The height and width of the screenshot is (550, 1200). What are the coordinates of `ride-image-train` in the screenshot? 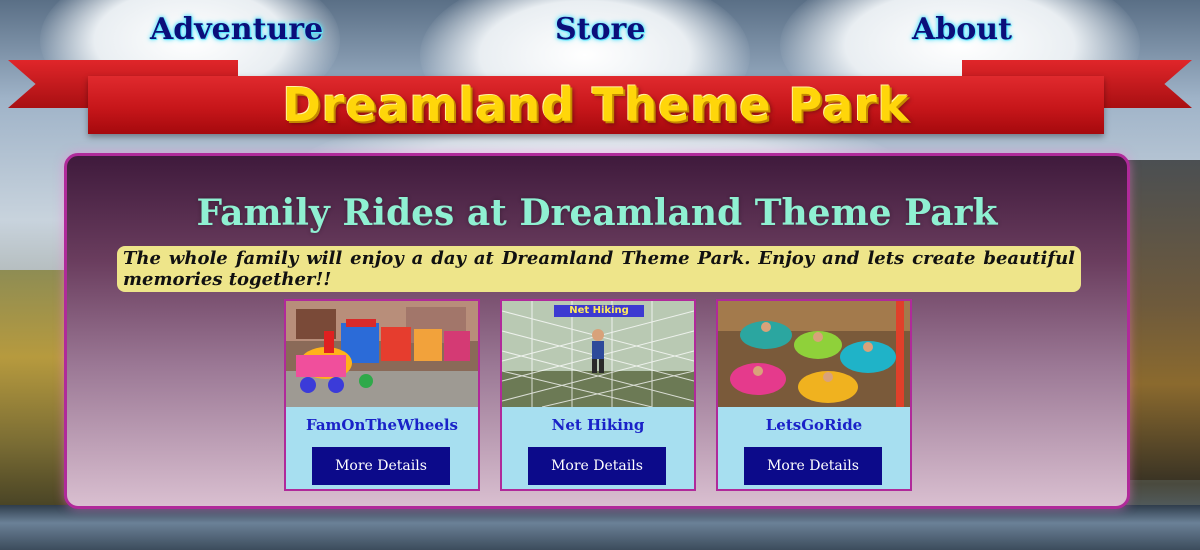 It's located at (382, 354).